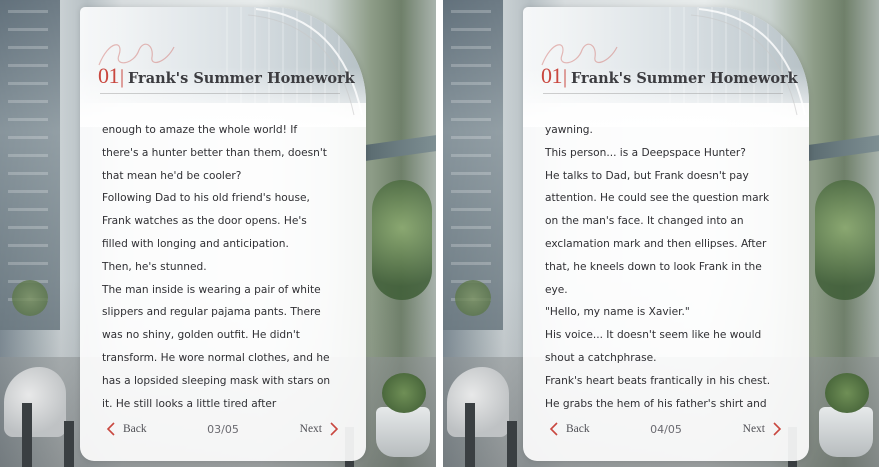 The height and width of the screenshot is (467, 879). Describe the element at coordinates (154, 266) in the screenshot. I see `story-line: Then, he's stunned.` at that location.